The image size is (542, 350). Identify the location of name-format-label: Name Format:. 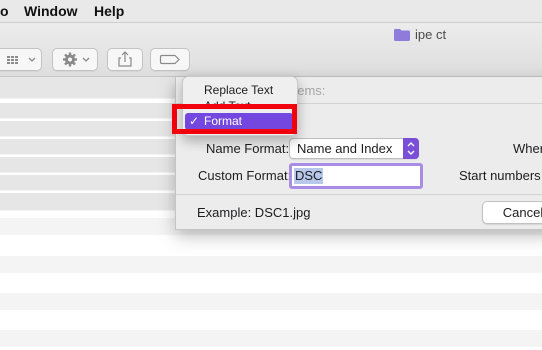
(248, 148).